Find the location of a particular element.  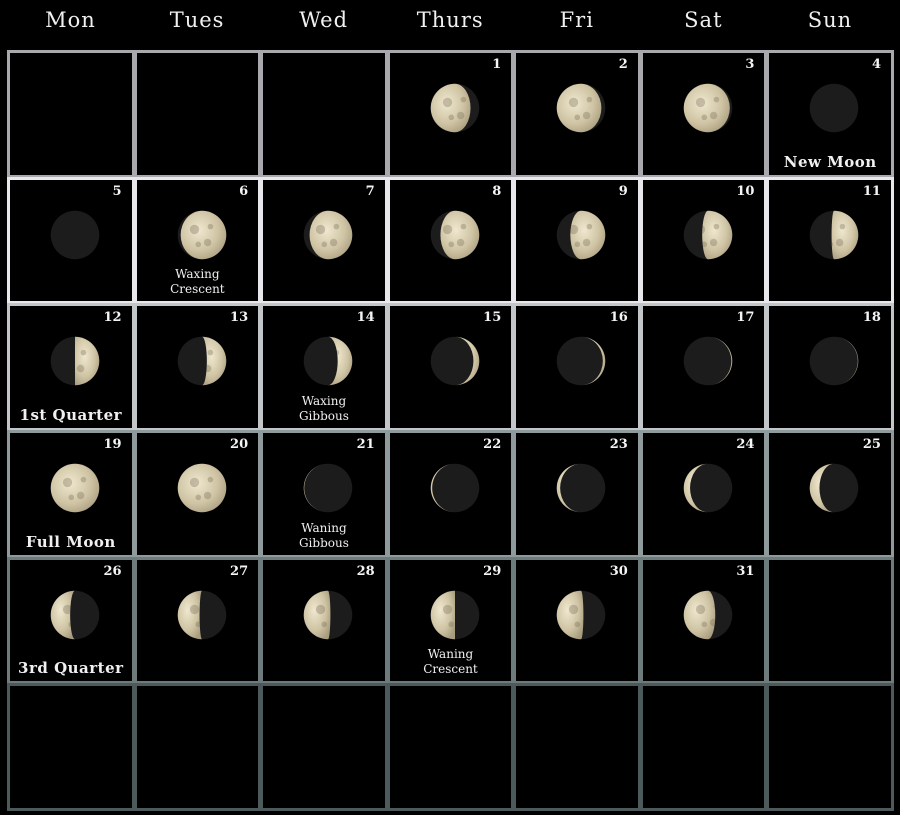

day-cell-19: 19 Full Moon is located at coordinates (71, 494).